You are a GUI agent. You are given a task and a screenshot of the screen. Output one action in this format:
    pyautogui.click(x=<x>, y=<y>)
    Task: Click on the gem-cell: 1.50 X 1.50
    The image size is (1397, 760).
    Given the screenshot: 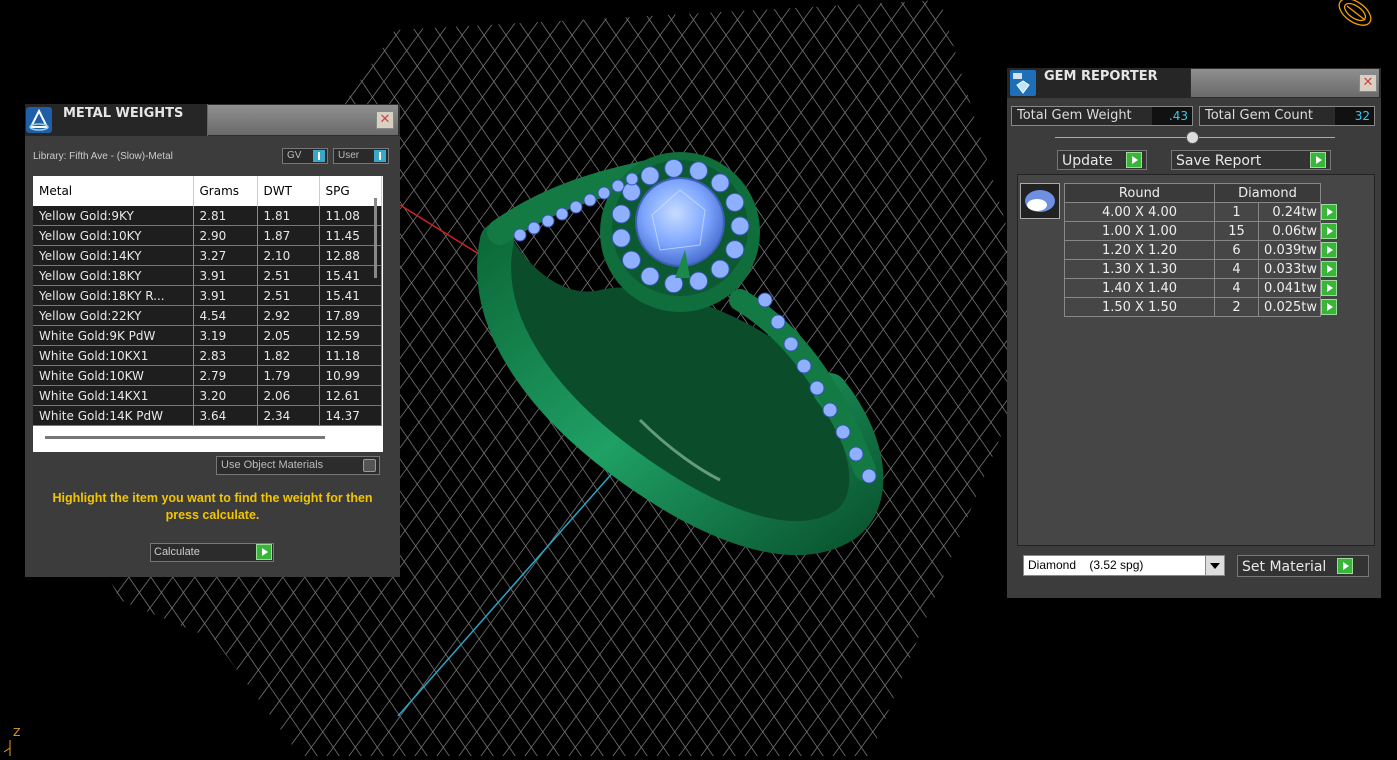 What is the action you would take?
    pyautogui.click(x=1139, y=307)
    